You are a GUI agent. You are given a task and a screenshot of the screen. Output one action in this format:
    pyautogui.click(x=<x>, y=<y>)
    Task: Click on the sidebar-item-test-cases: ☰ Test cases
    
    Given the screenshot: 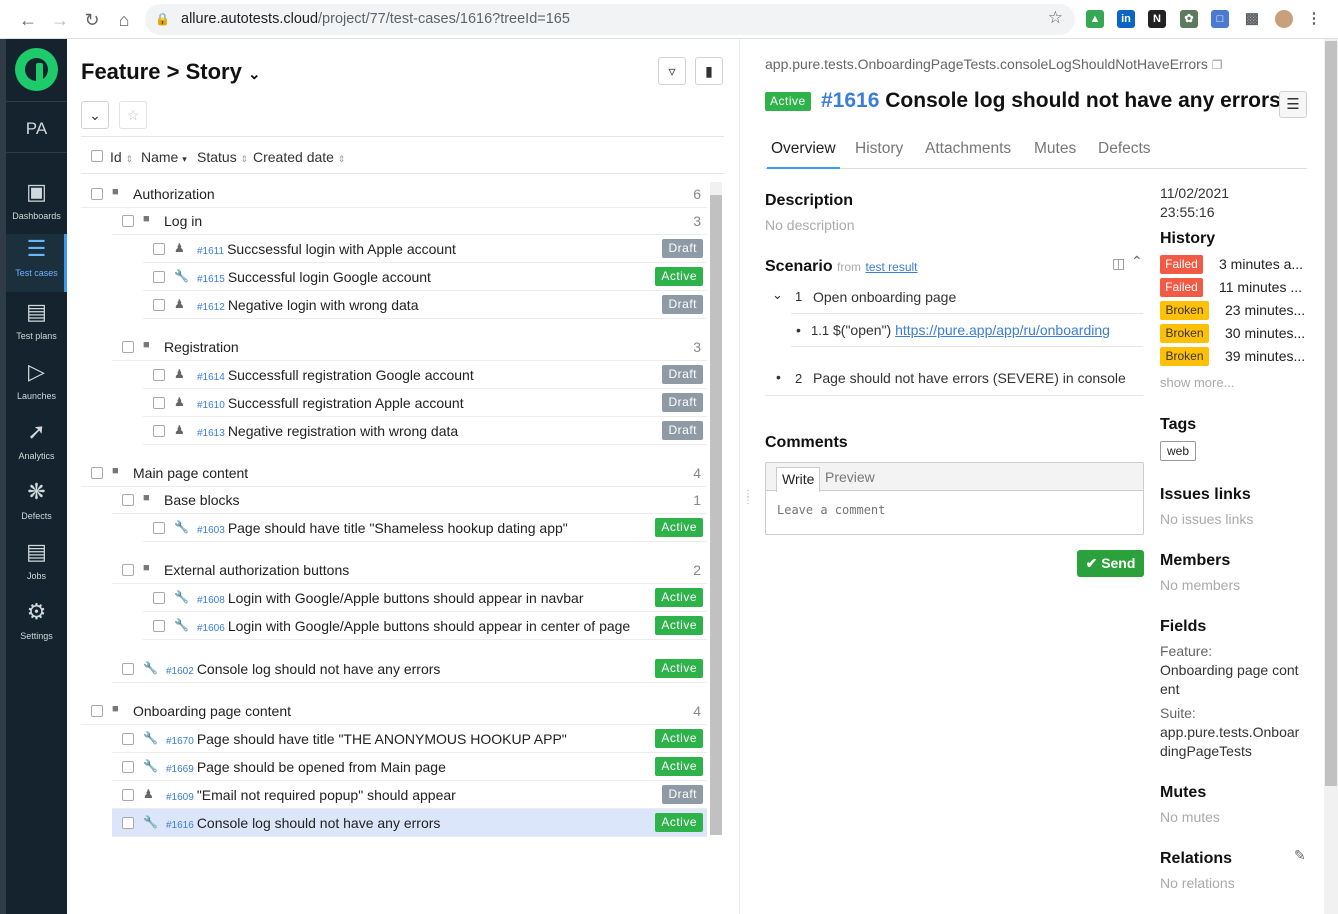 What is the action you would take?
    pyautogui.click(x=36, y=263)
    